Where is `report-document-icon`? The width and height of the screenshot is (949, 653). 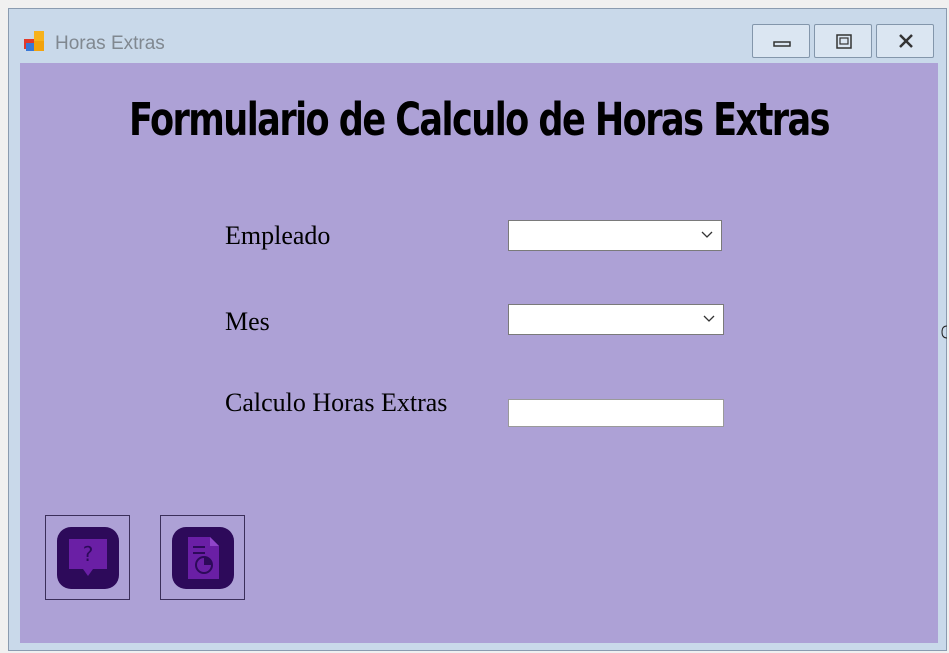 report-document-icon is located at coordinates (203, 558).